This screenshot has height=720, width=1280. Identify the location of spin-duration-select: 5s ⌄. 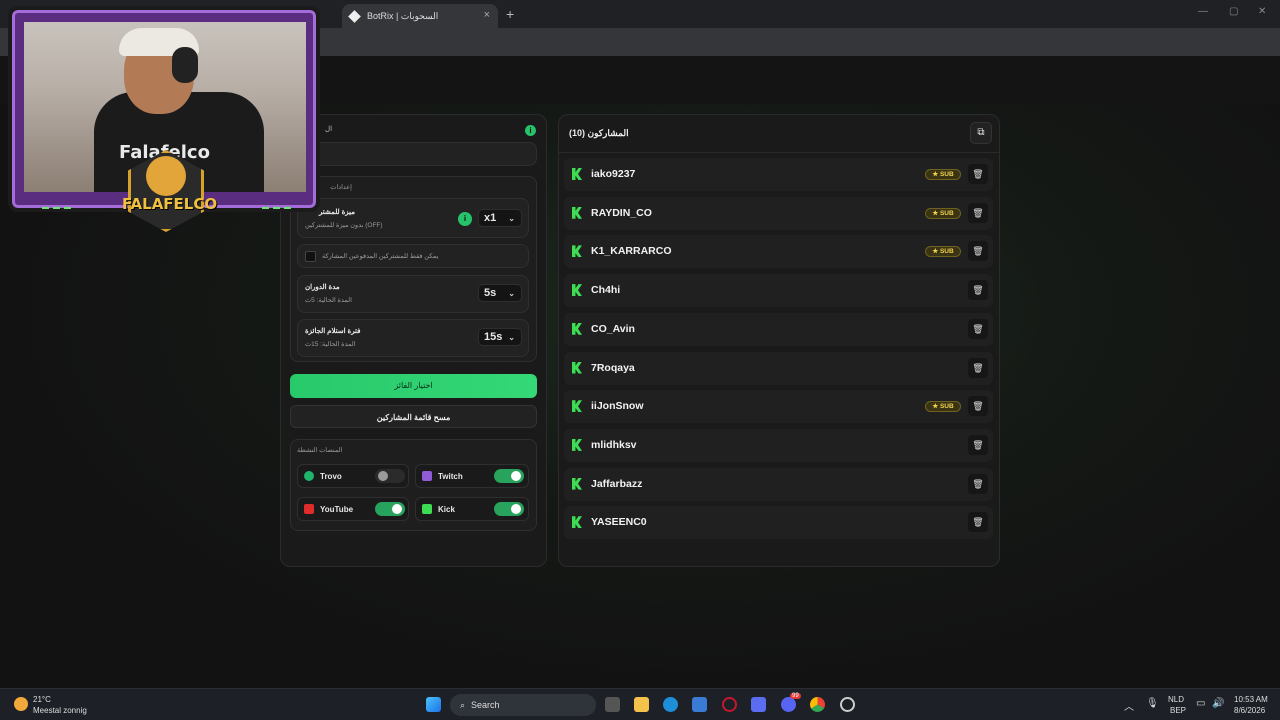
(500, 293).